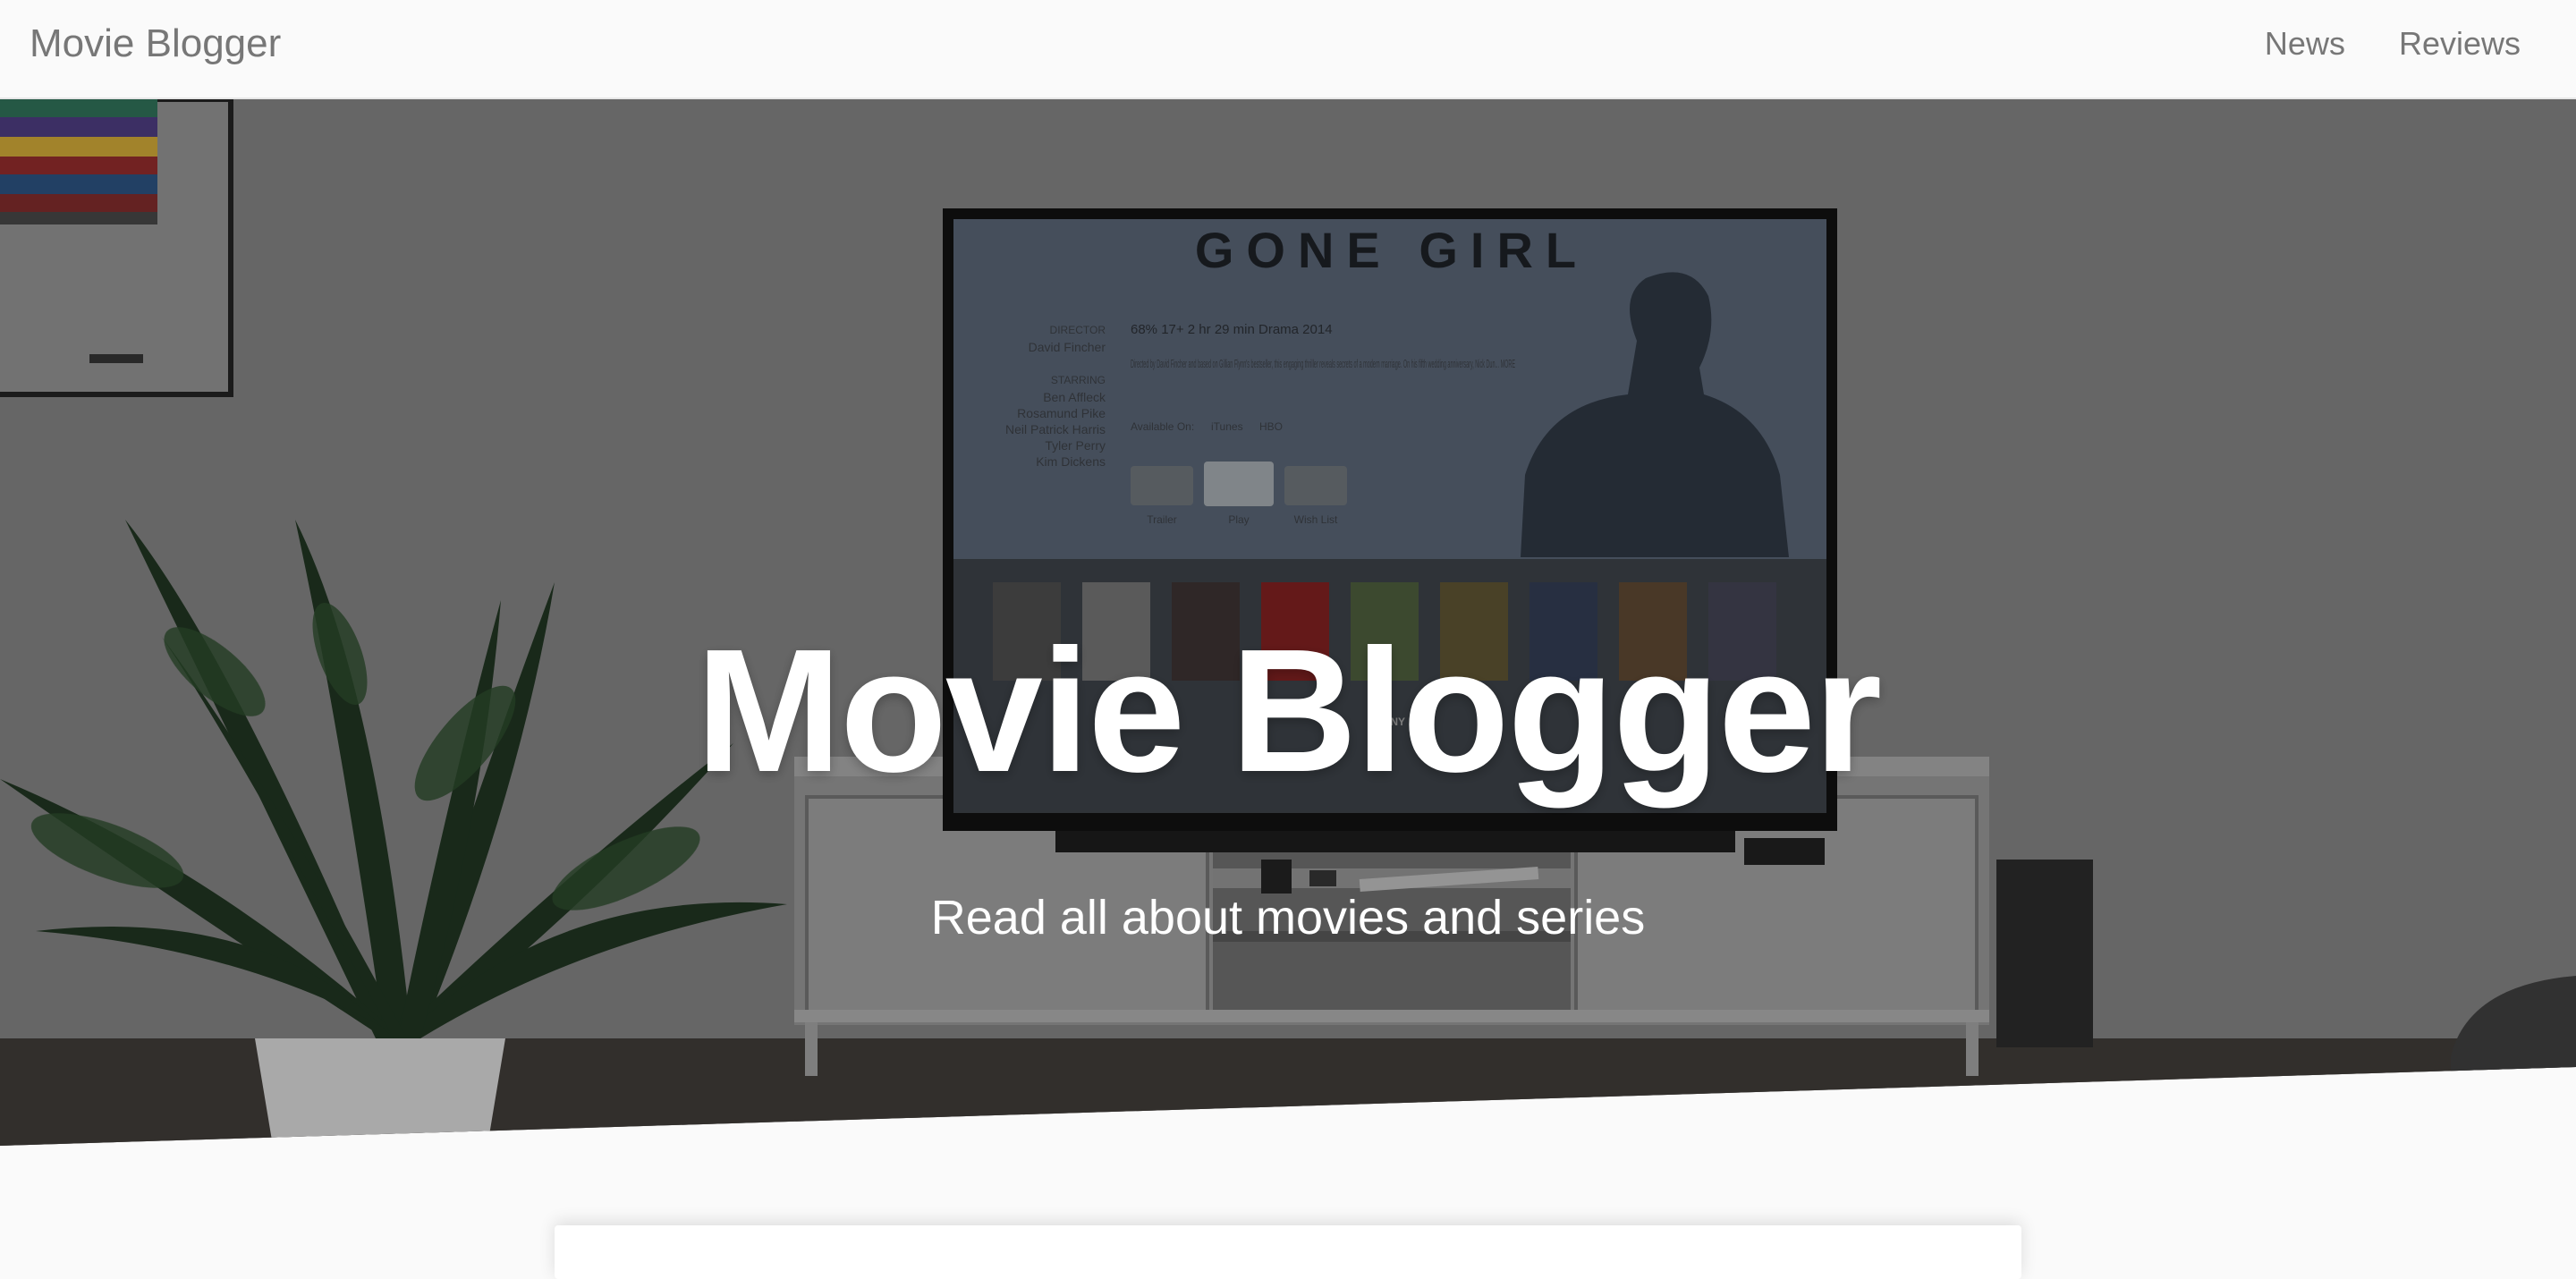  What do you see at coordinates (1288, 49) in the screenshot?
I see `top-navbar: Movie Blogger News Reviews` at bounding box center [1288, 49].